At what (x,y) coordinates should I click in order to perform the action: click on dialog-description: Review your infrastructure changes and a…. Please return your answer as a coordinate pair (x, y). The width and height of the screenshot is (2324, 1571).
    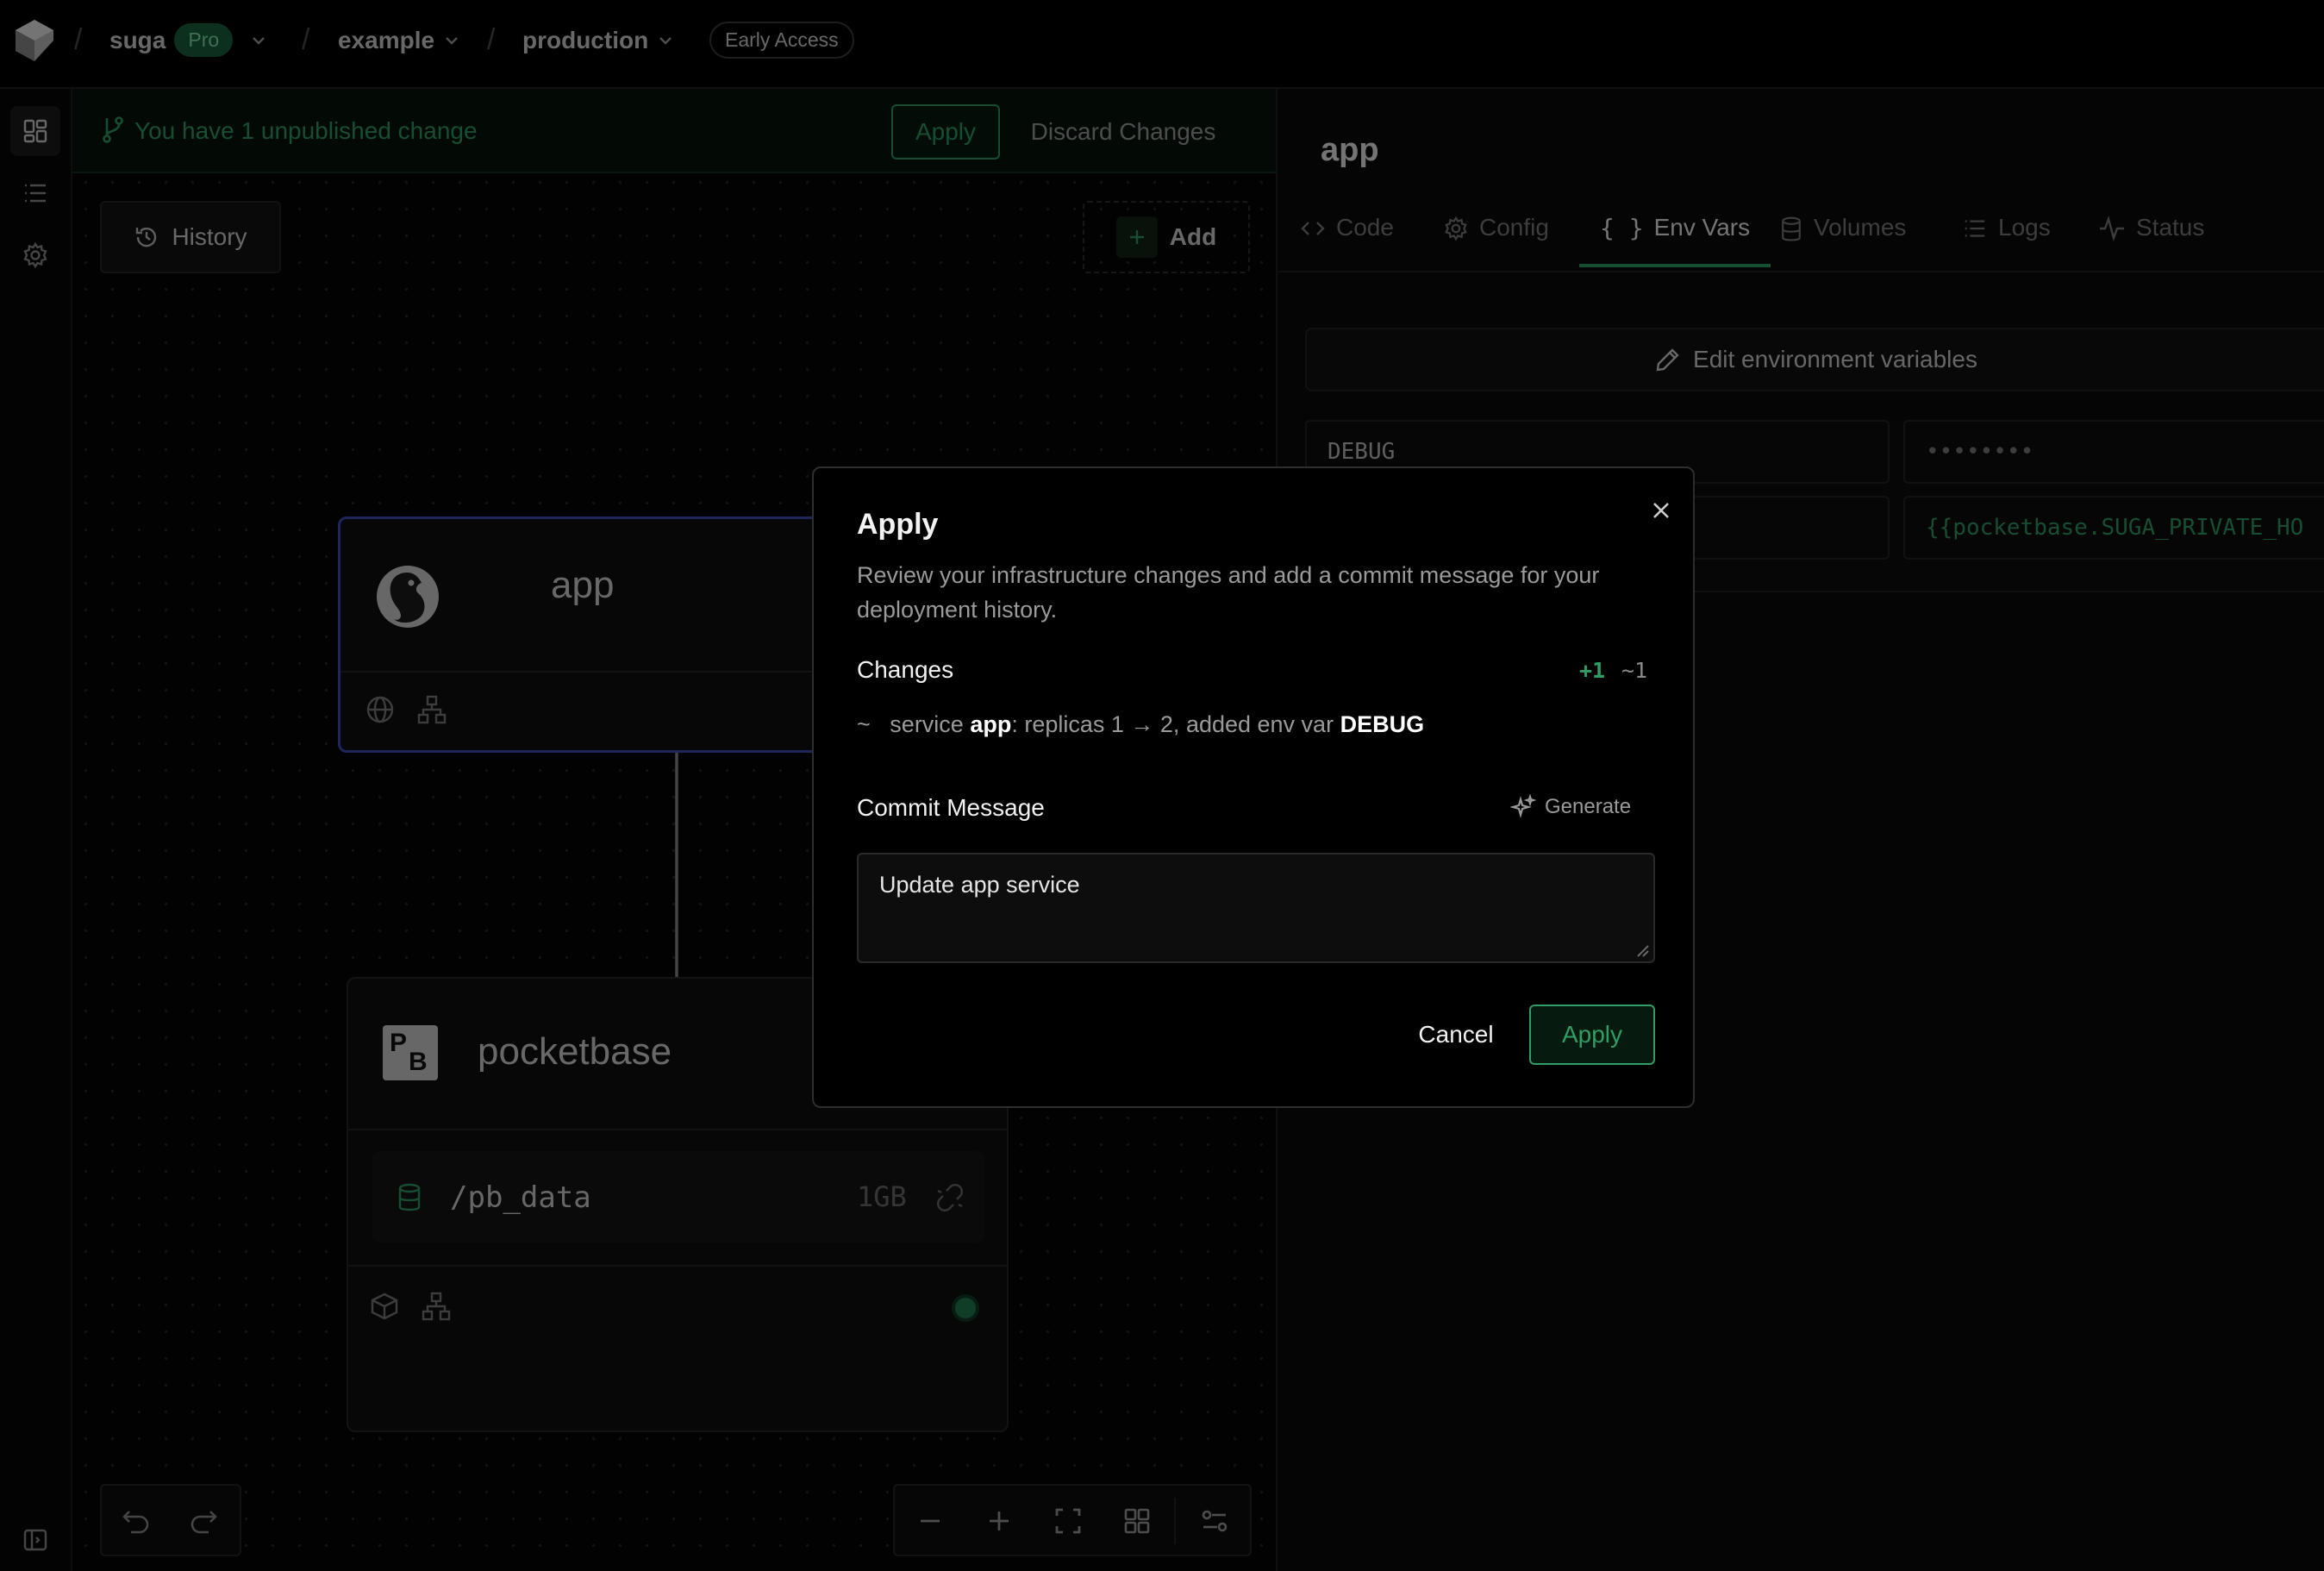
    Looking at the image, I should click on (1228, 592).